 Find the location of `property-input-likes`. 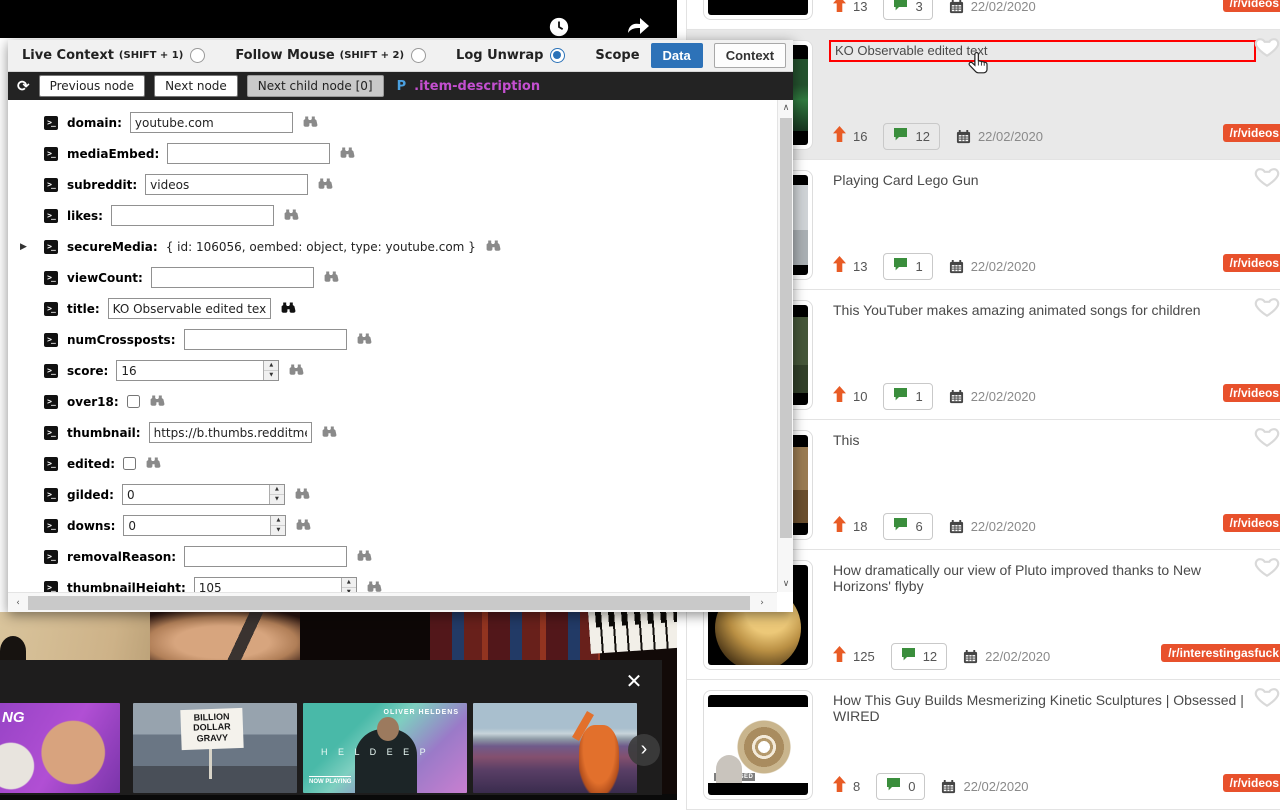

property-input-likes is located at coordinates (192, 215).